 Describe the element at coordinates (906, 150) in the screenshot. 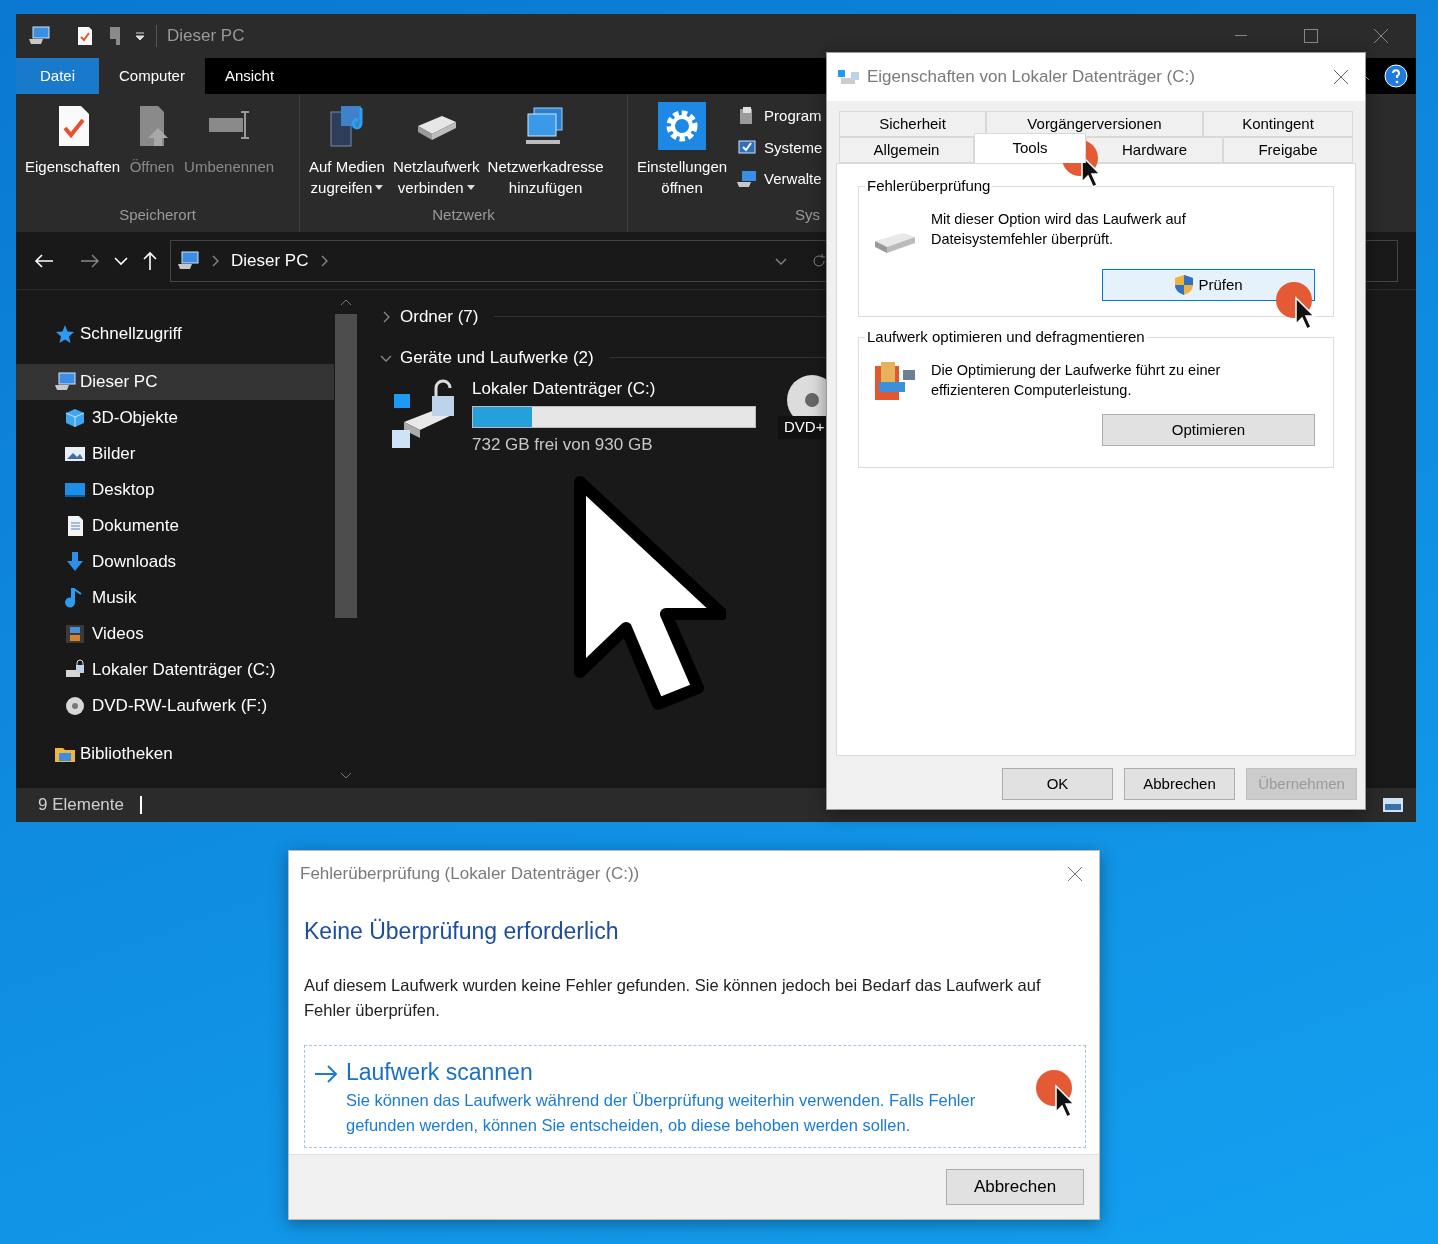

I see `dialog-tab: Allgemein` at that location.